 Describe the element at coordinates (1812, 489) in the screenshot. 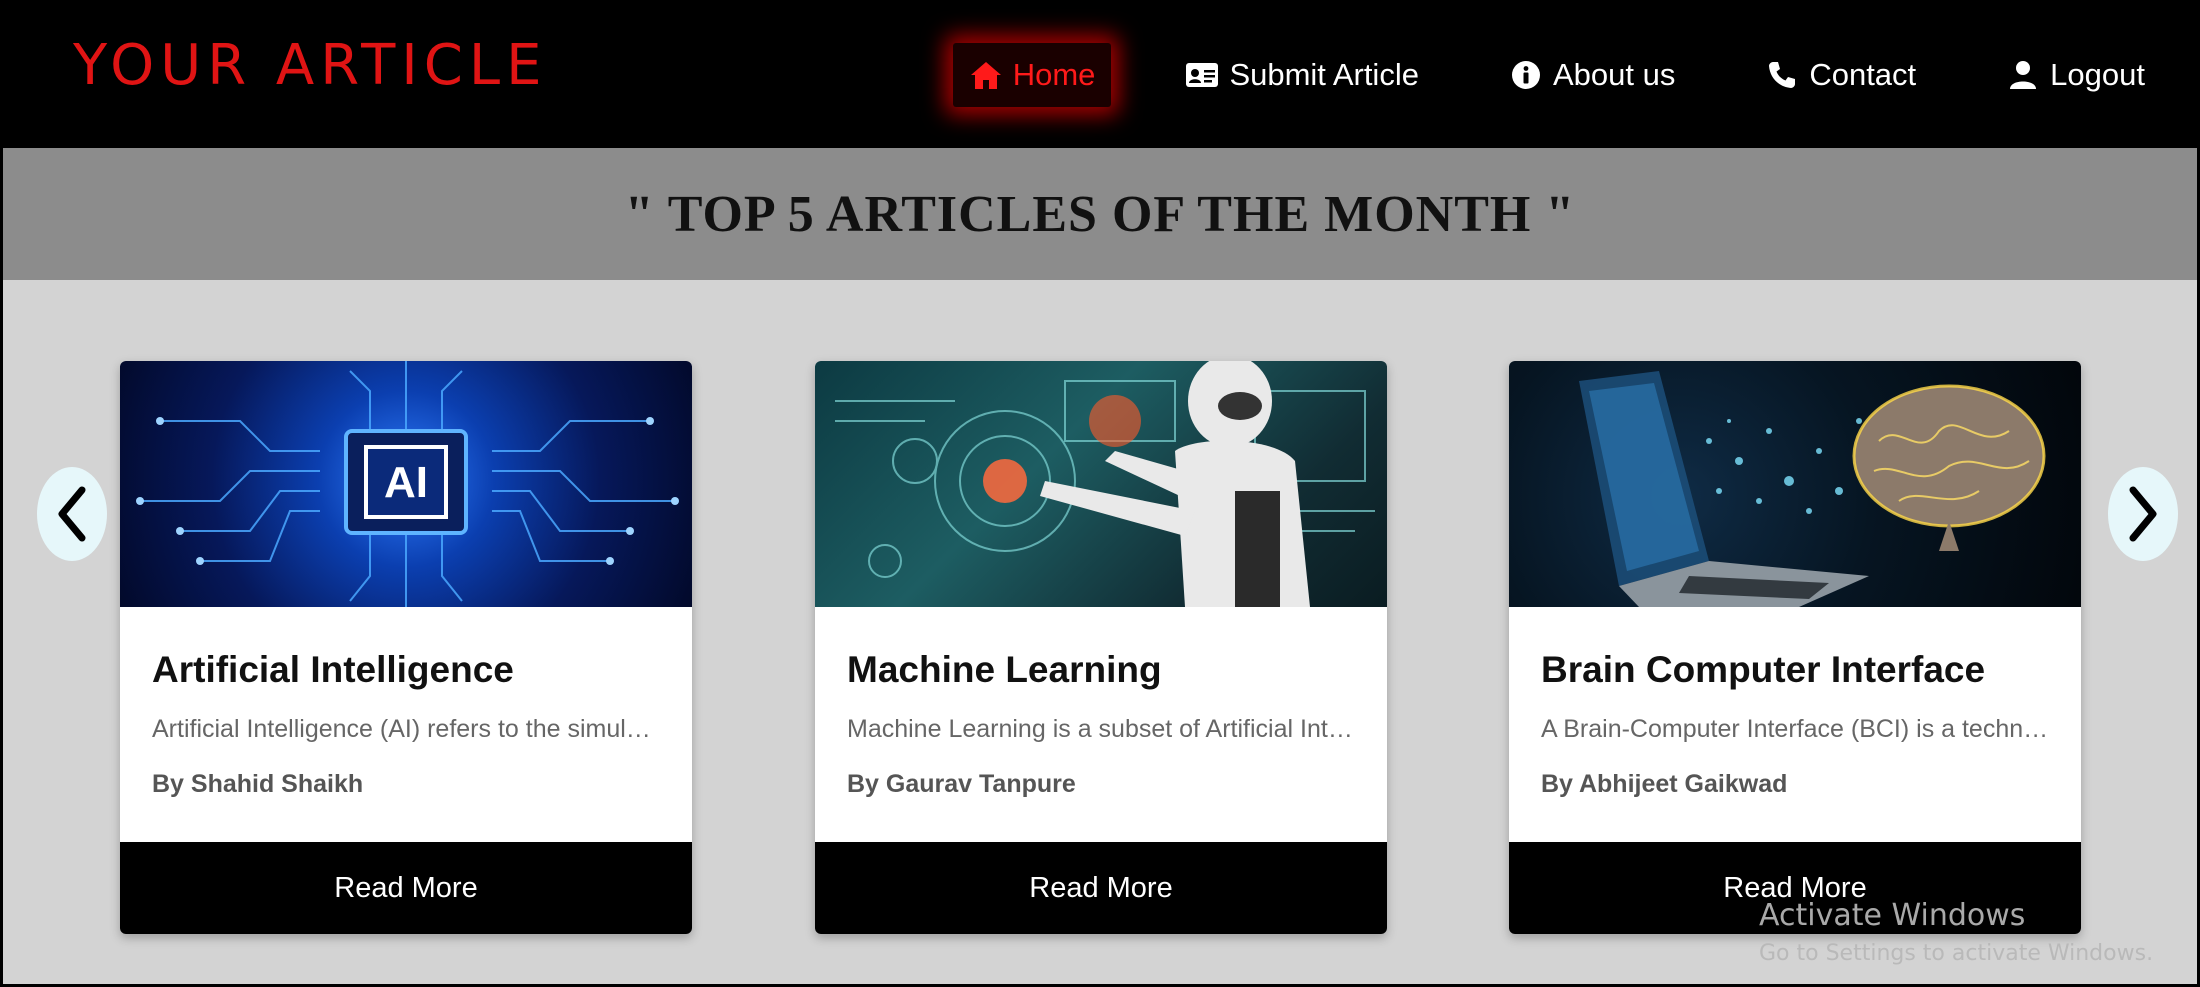

I see `brain-laptop-illustration` at that location.